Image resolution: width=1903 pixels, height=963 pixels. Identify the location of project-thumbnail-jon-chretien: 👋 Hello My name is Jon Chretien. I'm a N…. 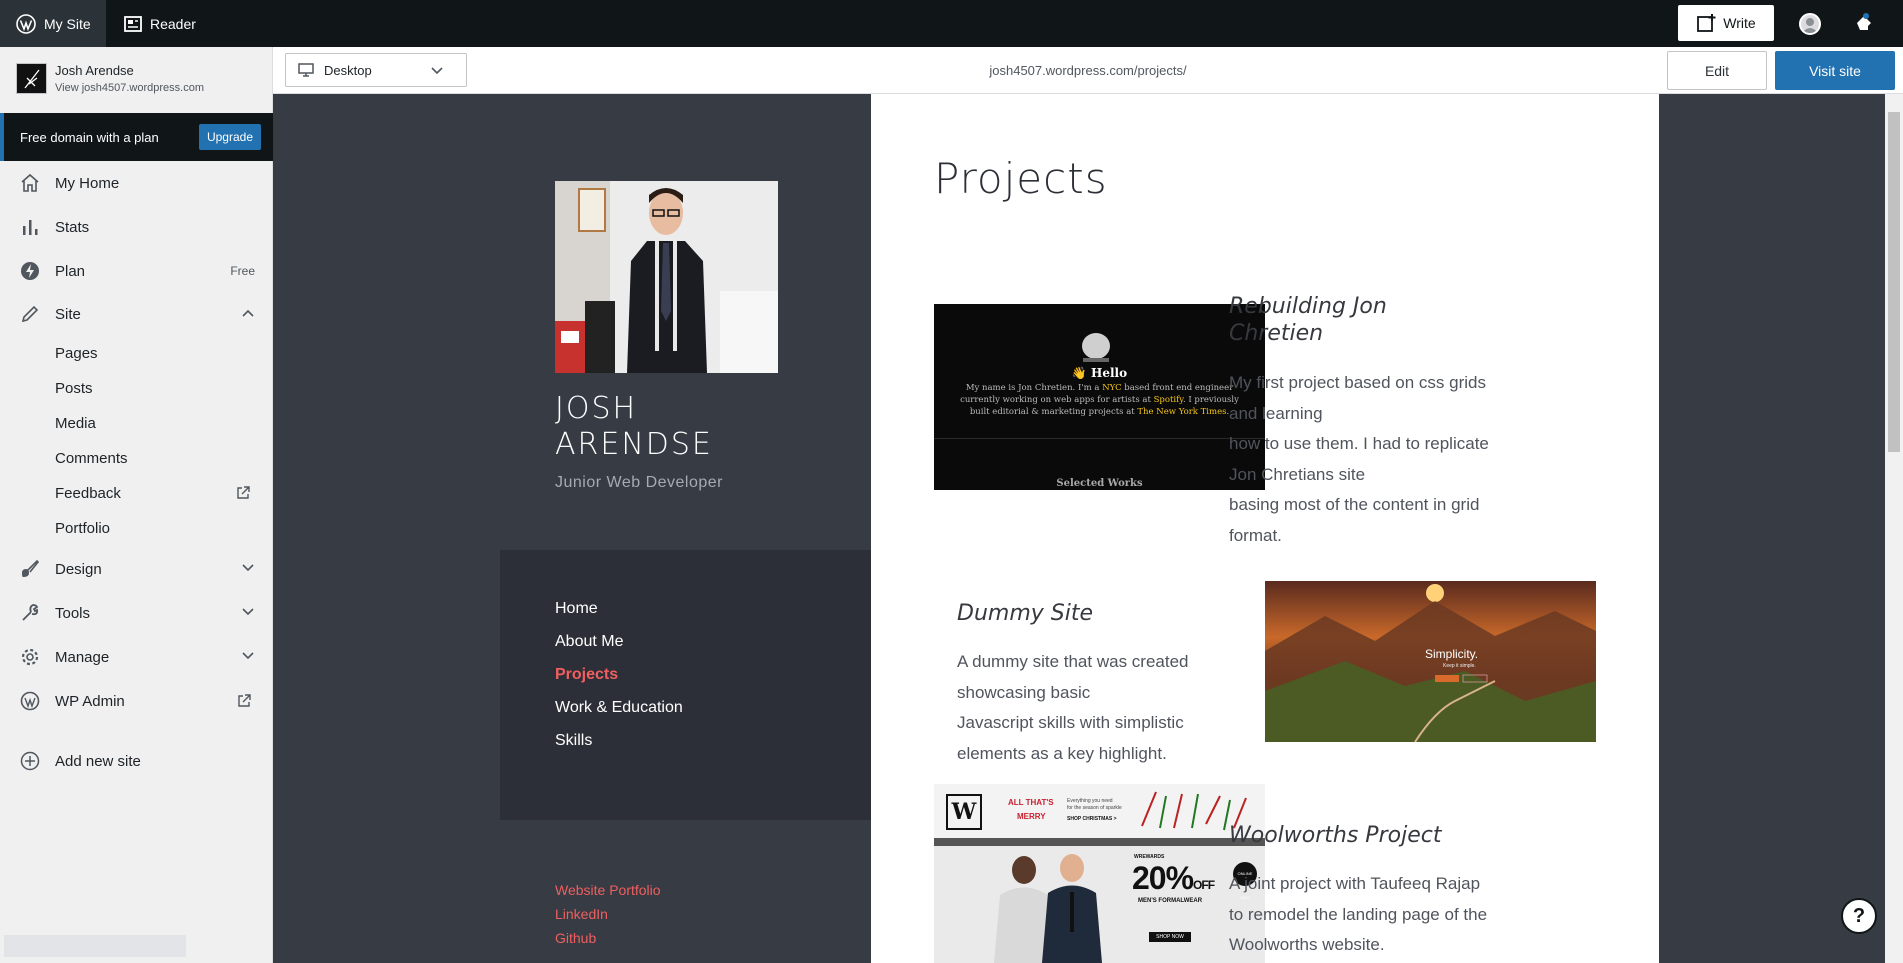
(1099, 397).